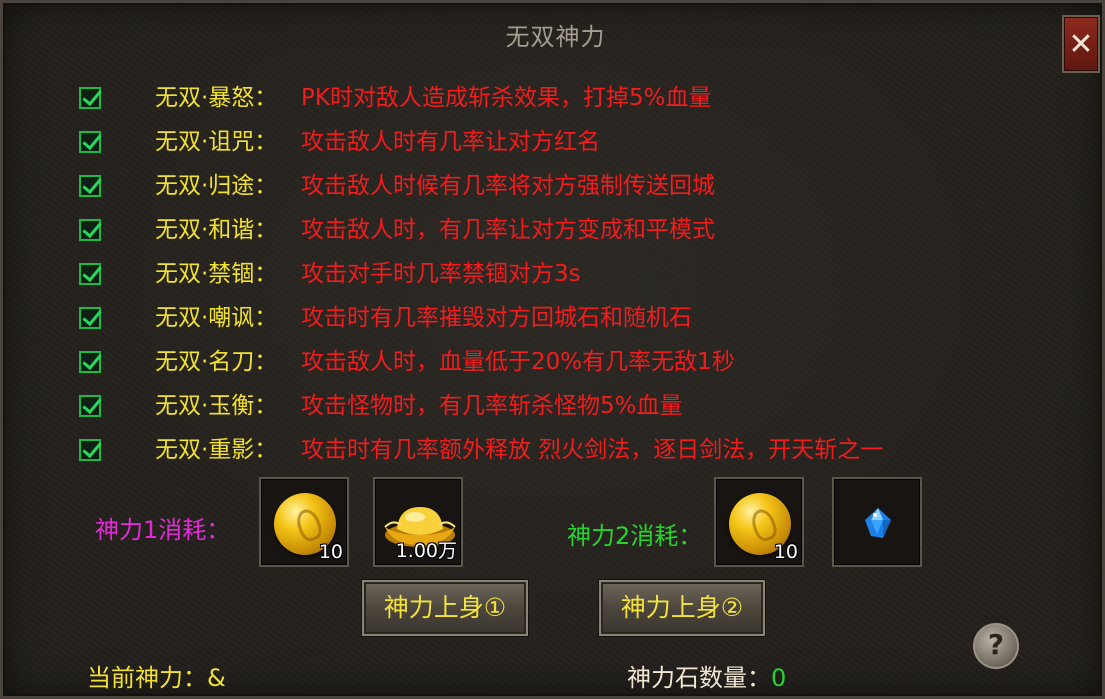  I want to click on equip-power-1-button: 神力上身①, so click(445, 608).